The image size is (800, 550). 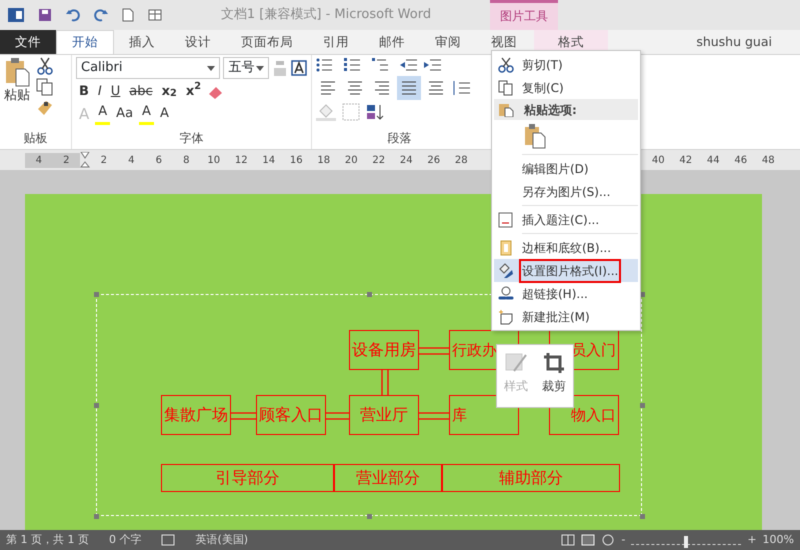 I want to click on box-label: 设备用房, so click(x=384, y=350).